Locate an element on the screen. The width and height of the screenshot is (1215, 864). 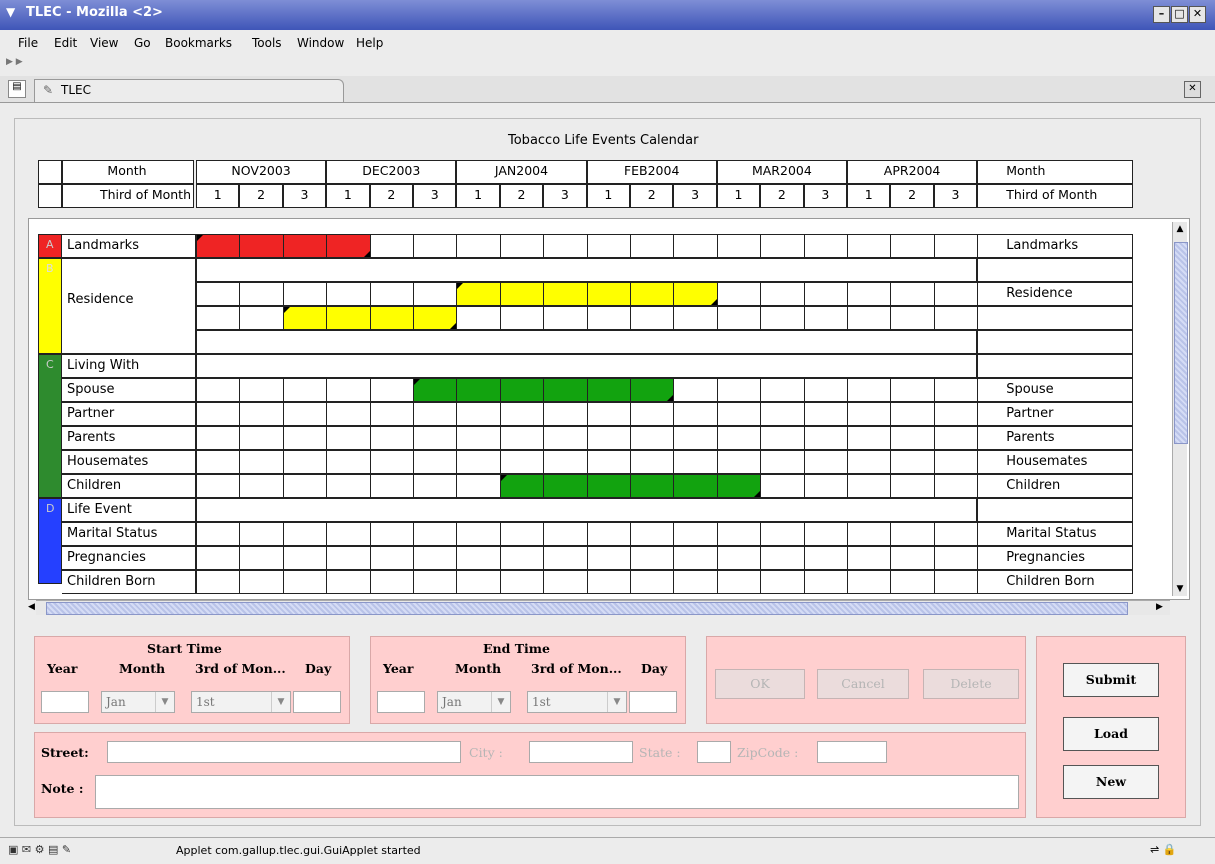
street-input is located at coordinates (284, 752).